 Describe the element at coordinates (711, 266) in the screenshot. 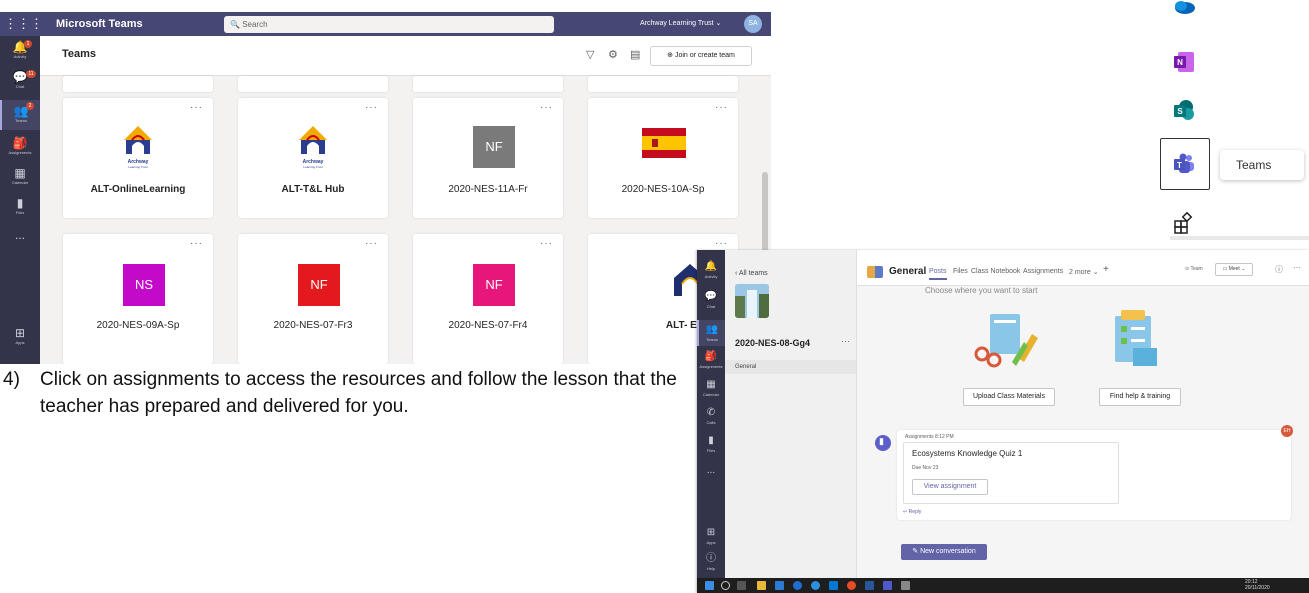

I see `bell-icon: 🔔` at that location.